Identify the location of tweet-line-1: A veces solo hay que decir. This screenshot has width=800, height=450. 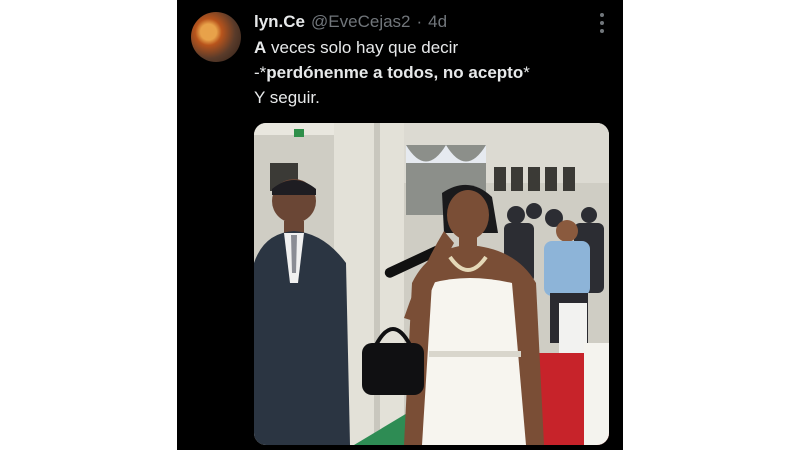
(430, 47).